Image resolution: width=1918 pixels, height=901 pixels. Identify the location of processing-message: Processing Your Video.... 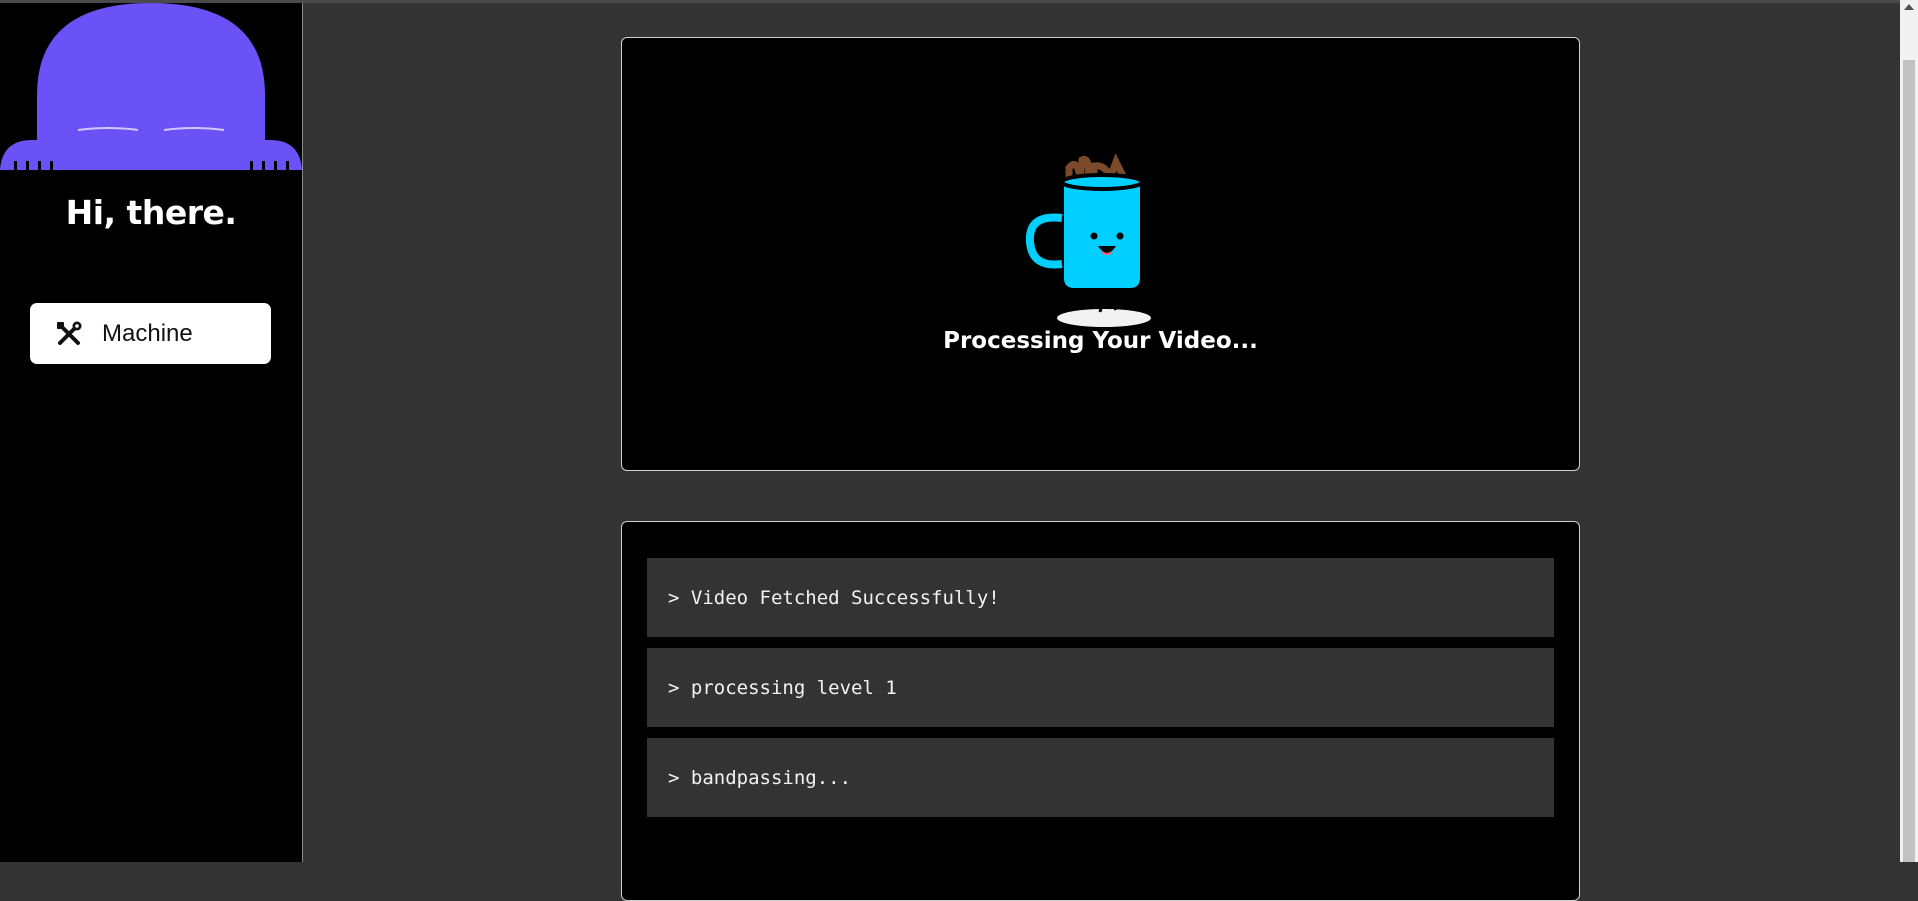
(1100, 341).